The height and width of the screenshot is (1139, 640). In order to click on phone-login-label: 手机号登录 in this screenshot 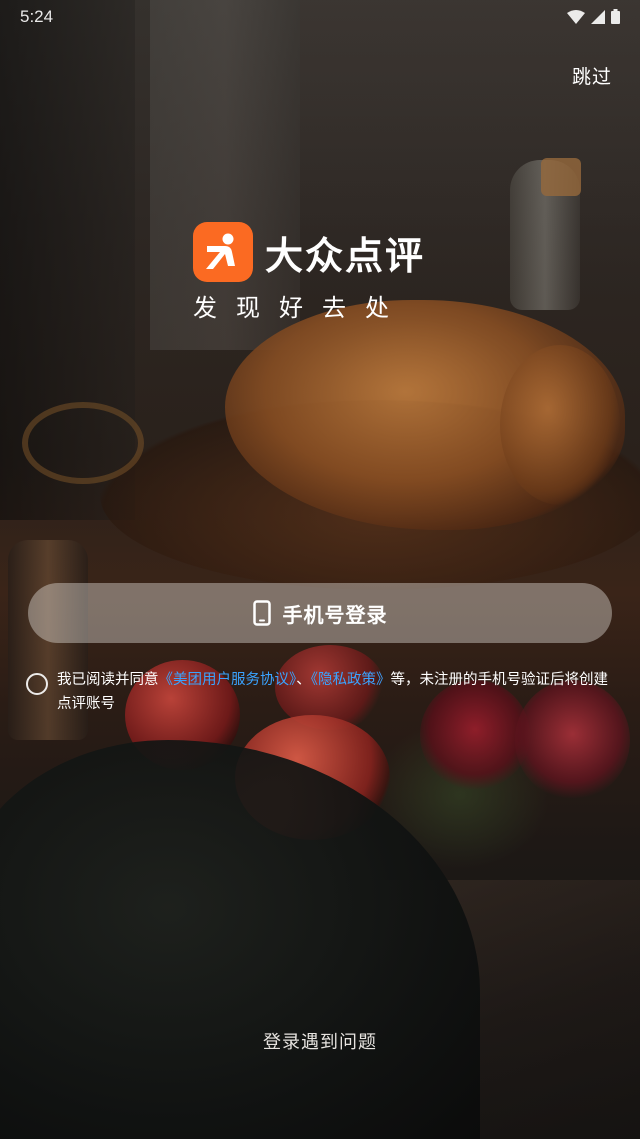, I will do `click(335, 614)`.